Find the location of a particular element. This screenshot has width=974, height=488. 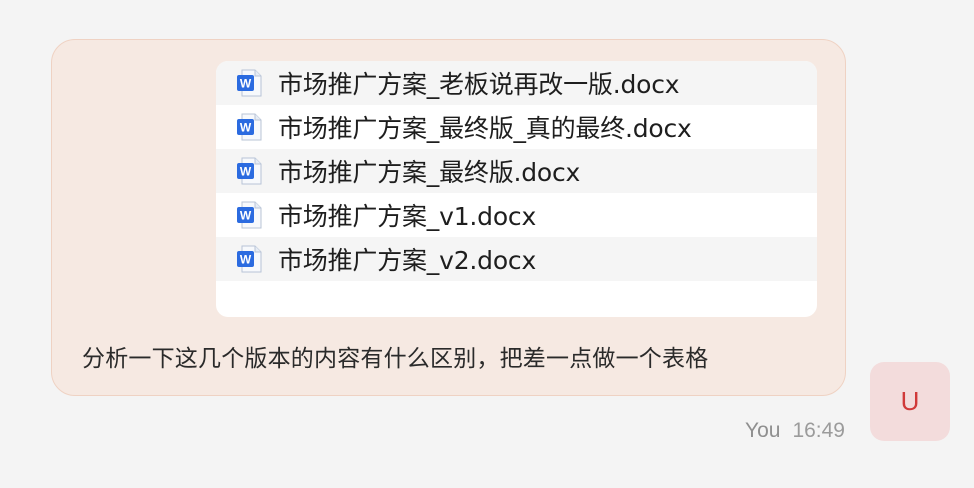

avatar-initial: U is located at coordinates (910, 401).